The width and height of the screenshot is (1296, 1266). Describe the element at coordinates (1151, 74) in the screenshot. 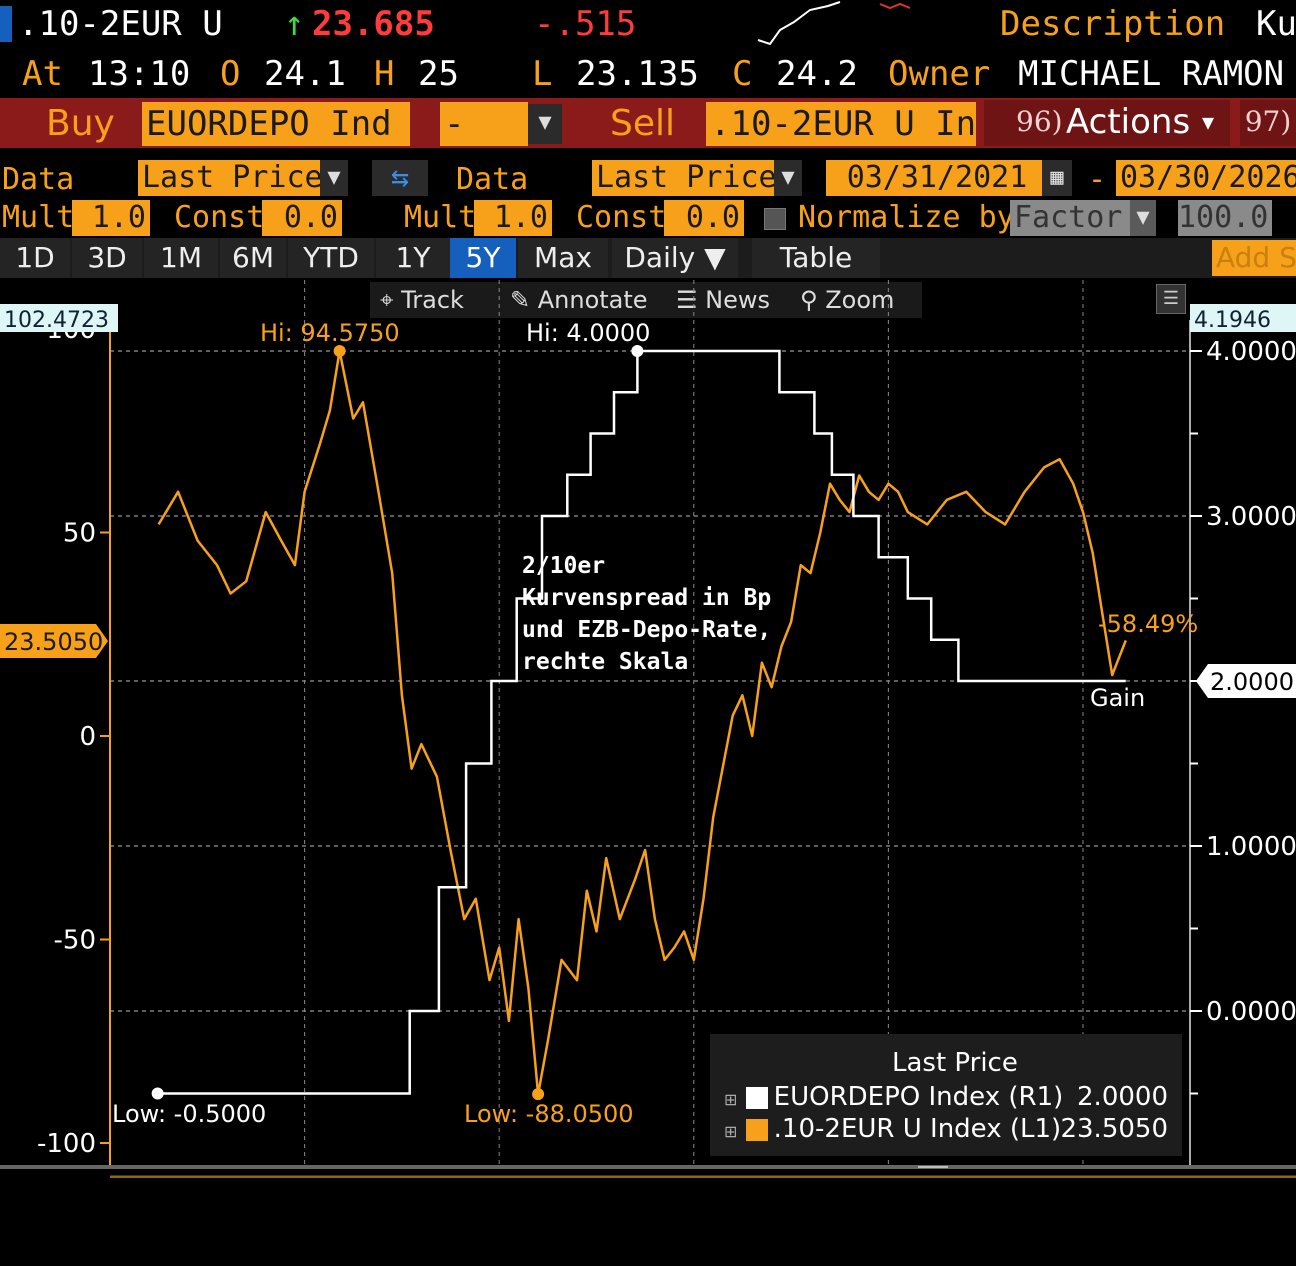

I see `owner-value: MICHAEL RAMON` at that location.